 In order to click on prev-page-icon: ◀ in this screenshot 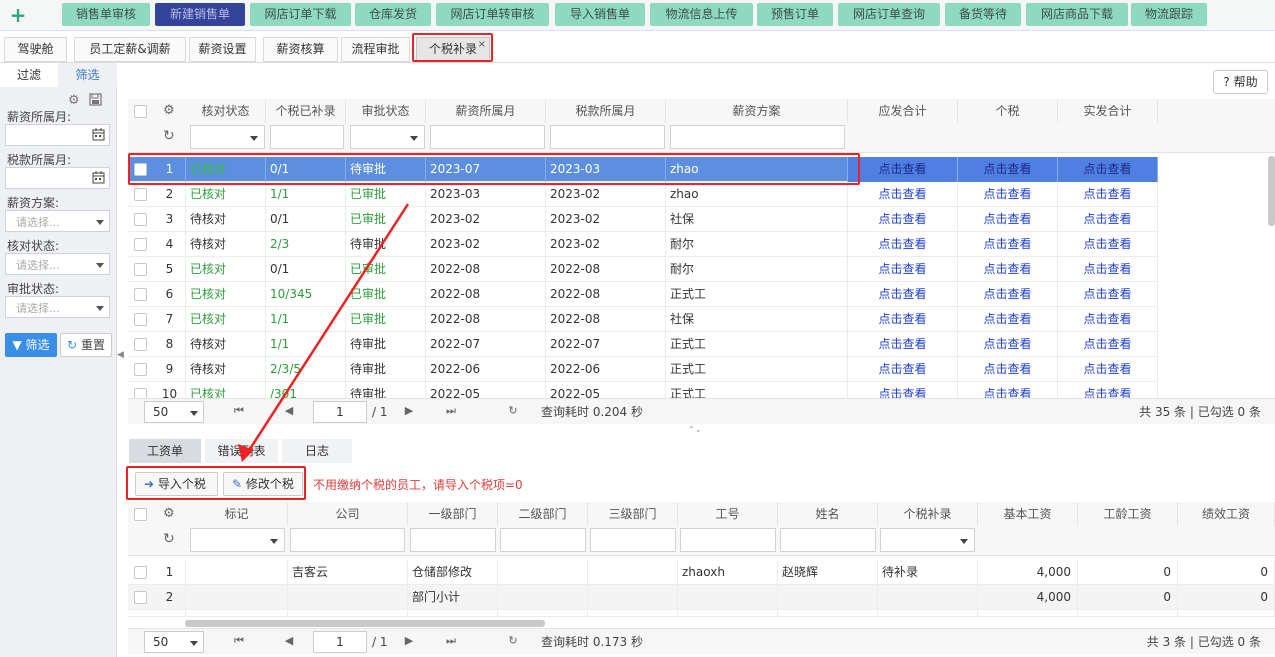, I will do `click(289, 641)`.